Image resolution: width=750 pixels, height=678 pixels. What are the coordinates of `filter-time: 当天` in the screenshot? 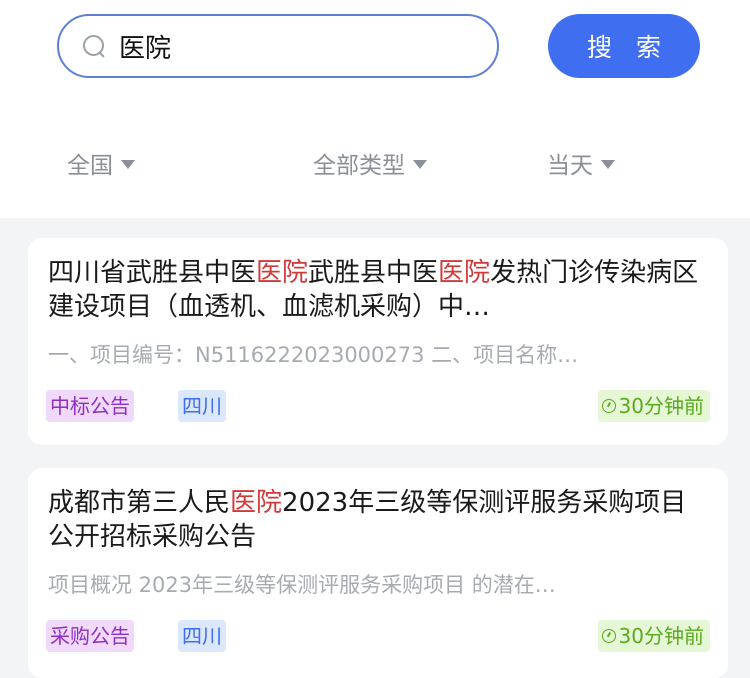 It's located at (581, 163).